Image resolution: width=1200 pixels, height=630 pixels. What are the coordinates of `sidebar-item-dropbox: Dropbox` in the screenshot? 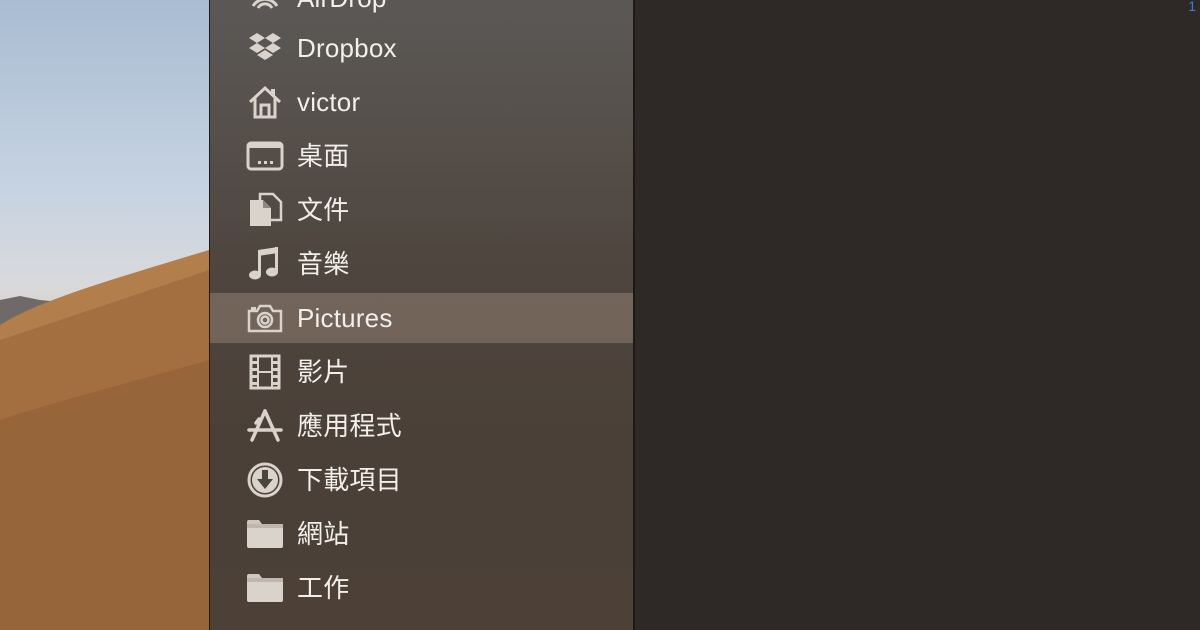 It's located at (421, 48).